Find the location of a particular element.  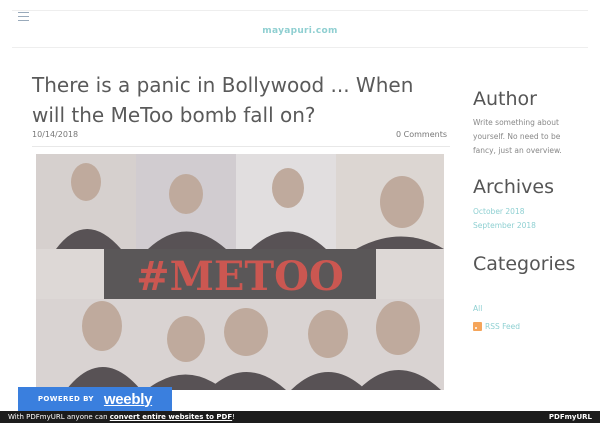

weebly-badge: POWERED BY weebly is located at coordinates (95, 399).